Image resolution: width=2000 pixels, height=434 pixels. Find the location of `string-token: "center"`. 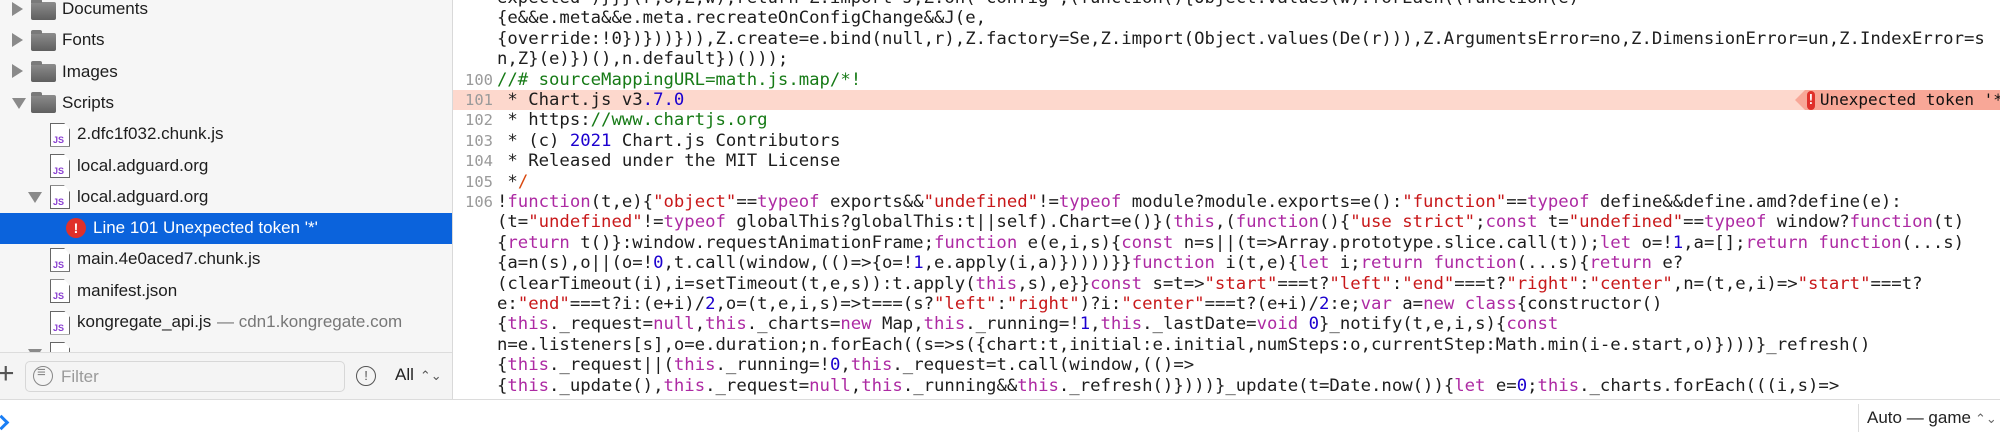

string-token: "center" is located at coordinates (1631, 283).